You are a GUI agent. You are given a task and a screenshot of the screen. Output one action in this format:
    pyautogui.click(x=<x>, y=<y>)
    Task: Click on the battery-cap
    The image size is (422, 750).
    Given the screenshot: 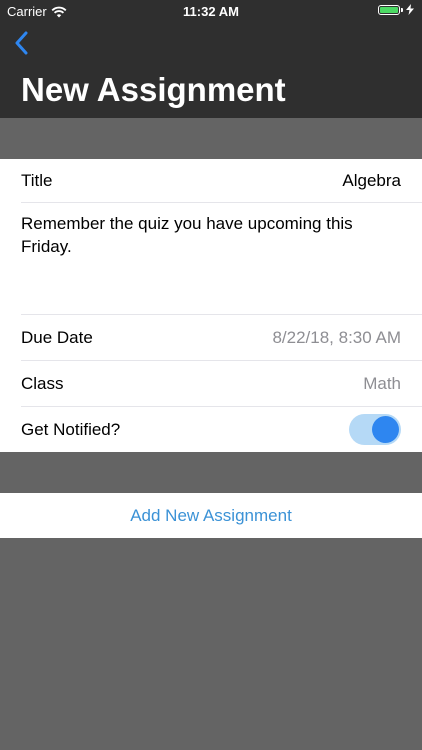 What is the action you would take?
    pyautogui.click(x=402, y=9)
    